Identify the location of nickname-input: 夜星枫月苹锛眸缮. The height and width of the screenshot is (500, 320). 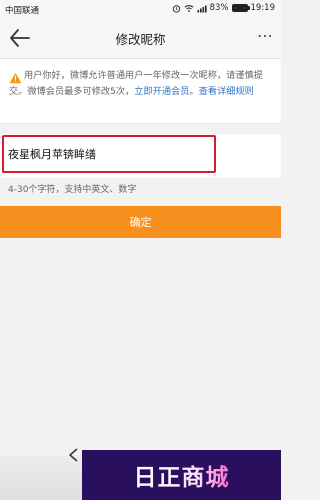
(52, 154).